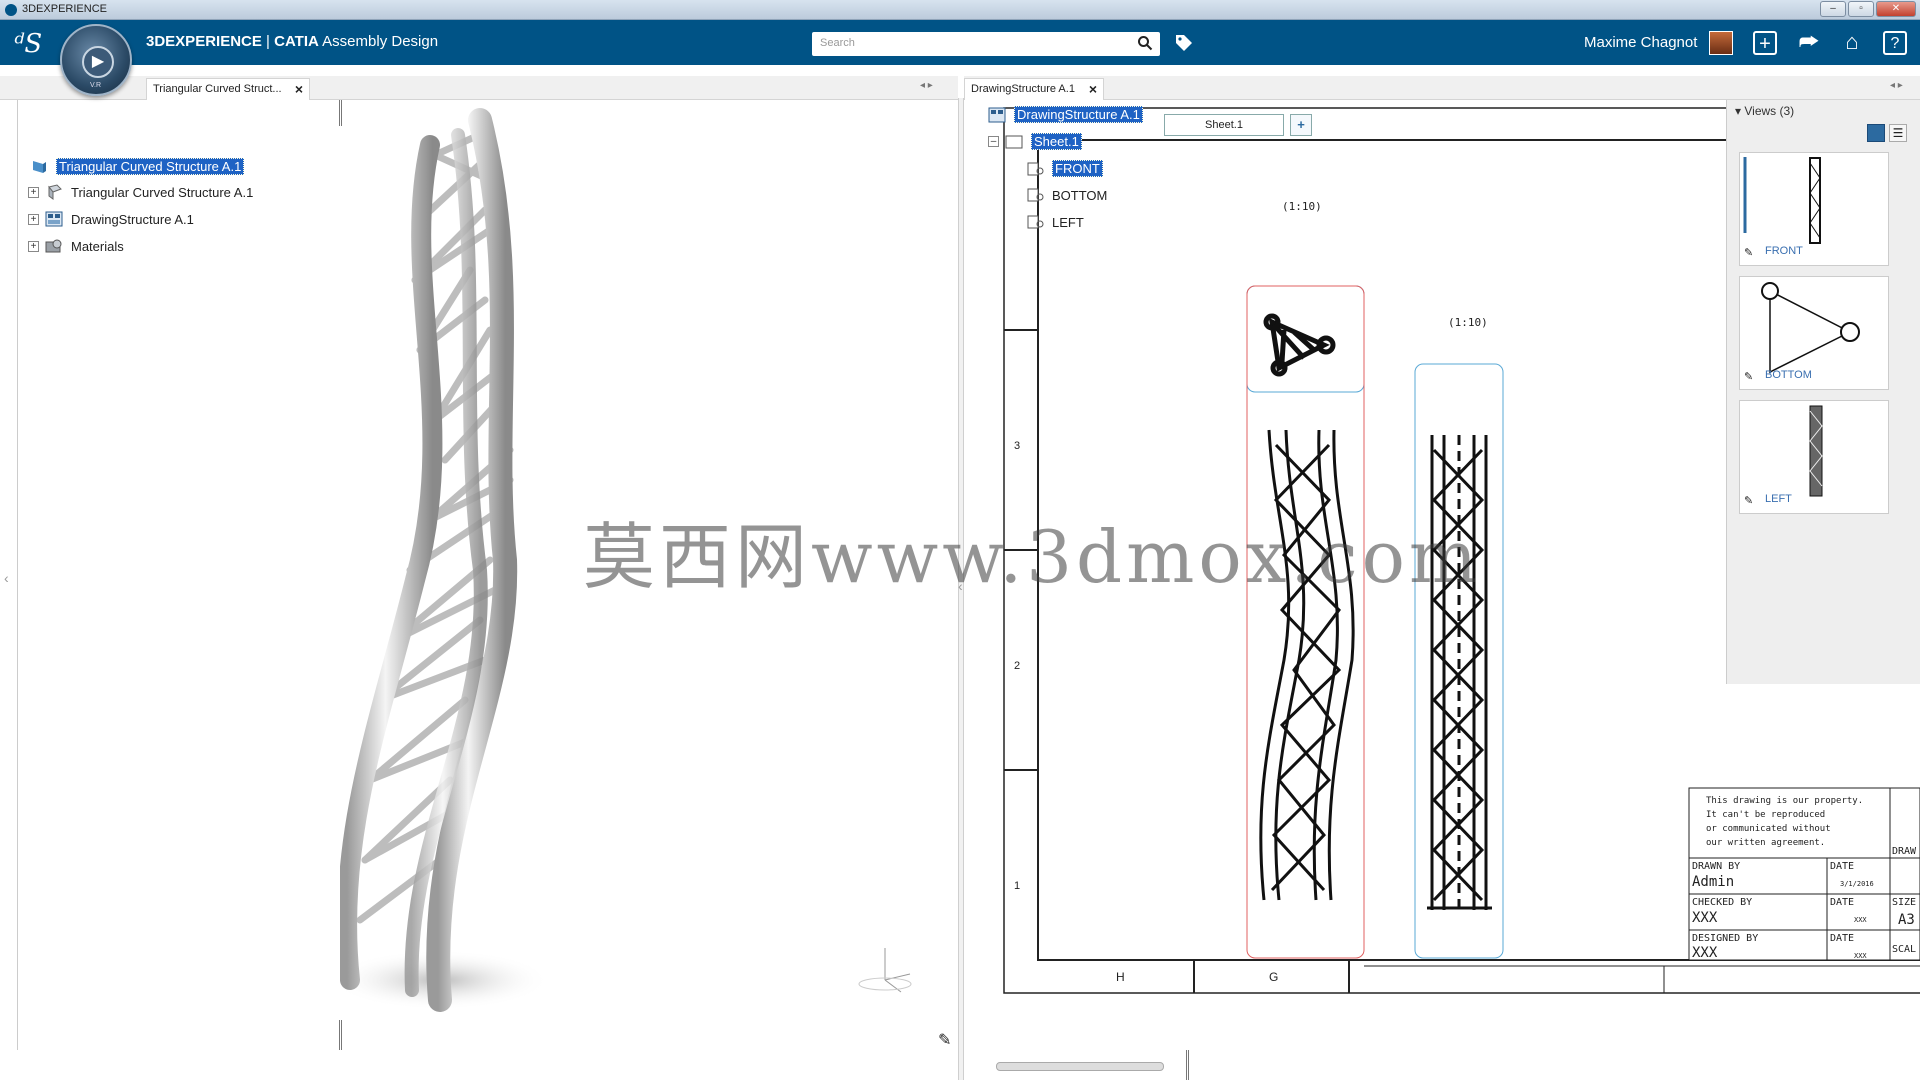 This screenshot has width=1920, height=1080. What do you see at coordinates (1823, 392) in the screenshot?
I see `views-panel: ▾ Views (3) ☰ ✎ FRONT ✎ BOTTOM ✎ LEFT` at bounding box center [1823, 392].